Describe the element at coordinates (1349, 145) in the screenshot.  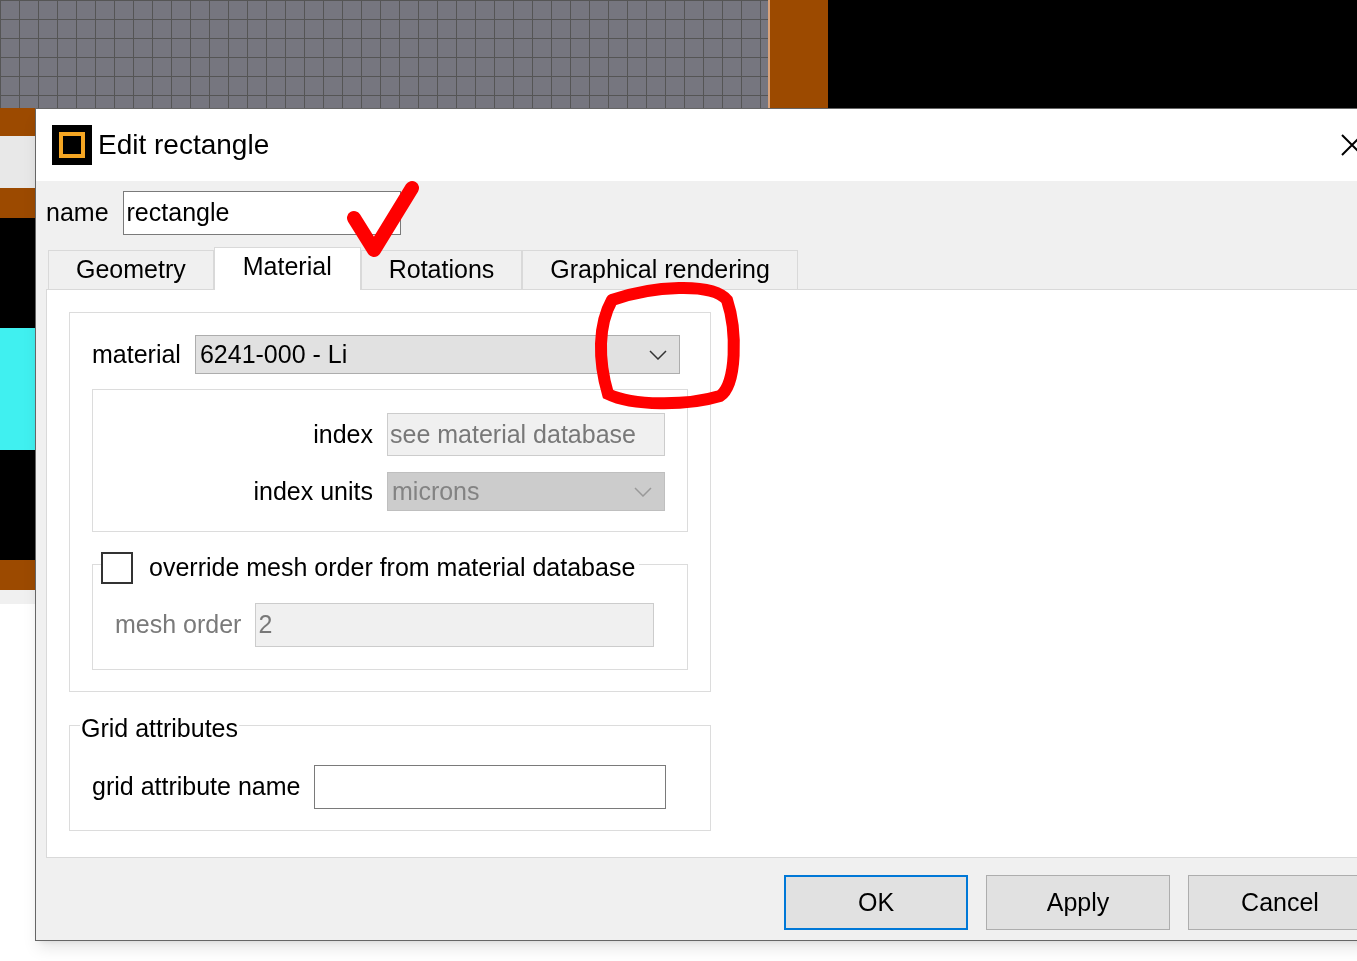
I see `close-icon` at that location.